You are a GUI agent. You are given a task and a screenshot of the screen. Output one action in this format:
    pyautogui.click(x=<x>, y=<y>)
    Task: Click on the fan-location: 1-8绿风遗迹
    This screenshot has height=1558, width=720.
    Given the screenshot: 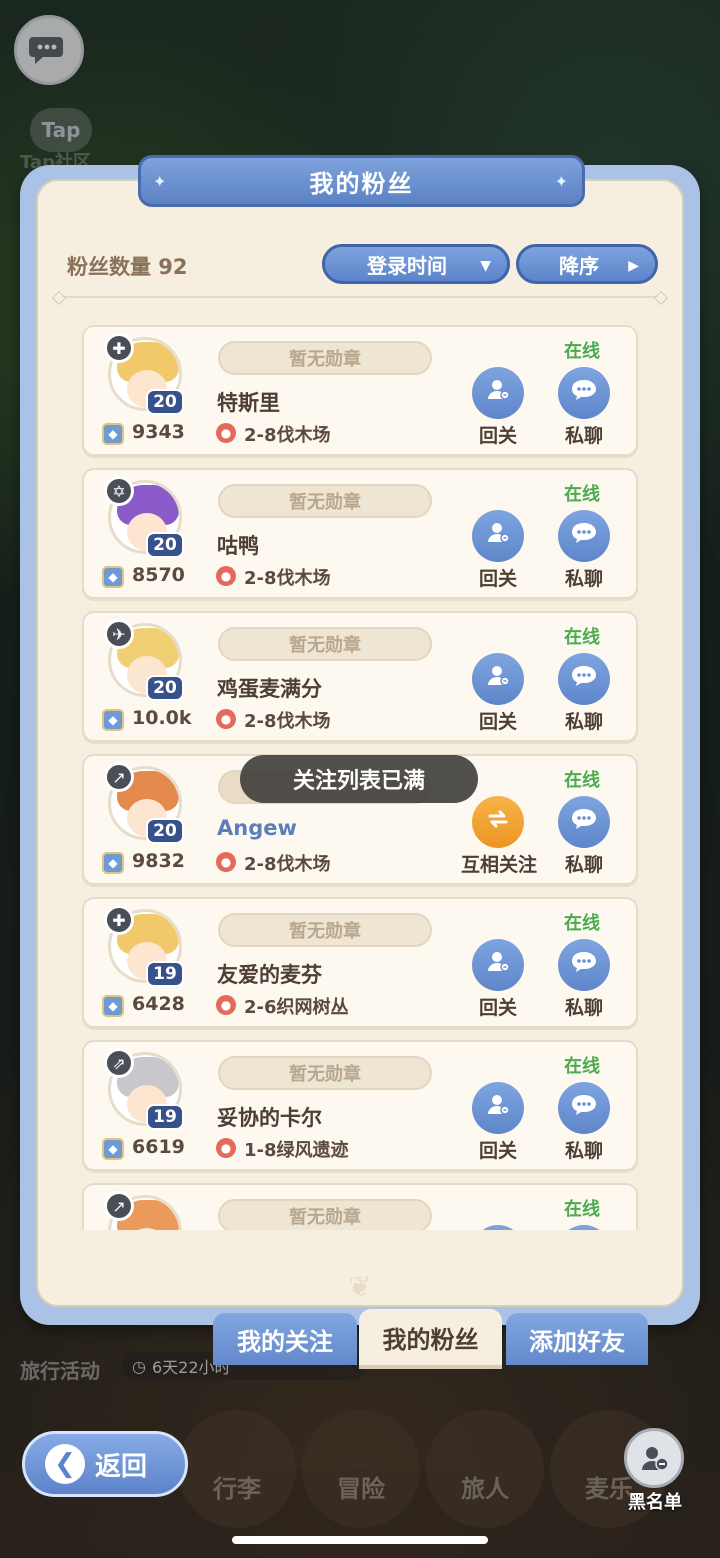 What is the action you would take?
    pyautogui.click(x=296, y=1150)
    